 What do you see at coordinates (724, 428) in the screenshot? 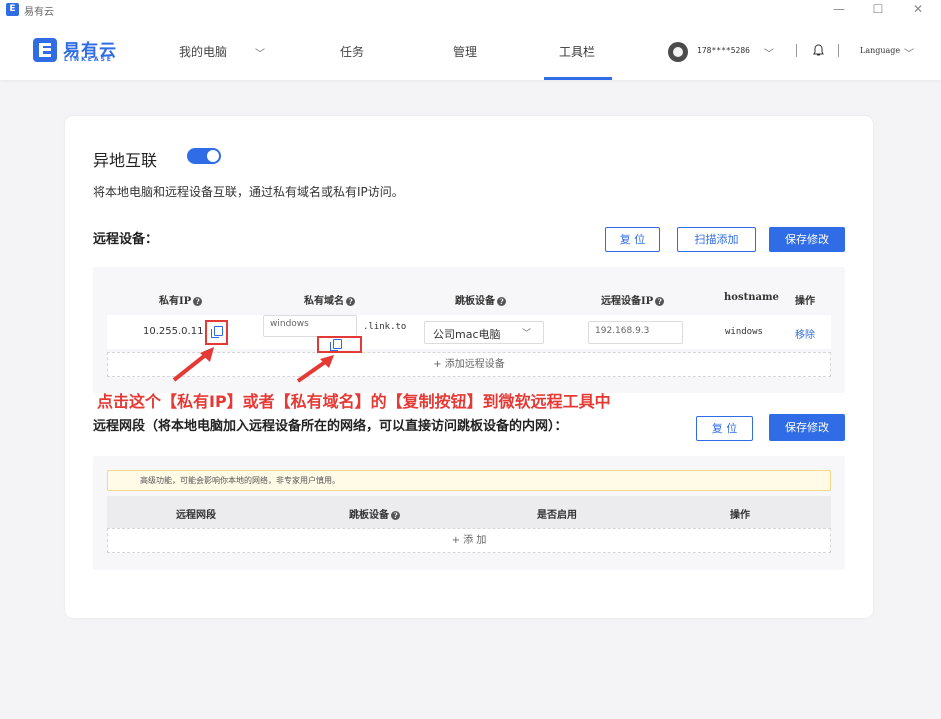
I see `reset-network-button: 复 位` at bounding box center [724, 428].